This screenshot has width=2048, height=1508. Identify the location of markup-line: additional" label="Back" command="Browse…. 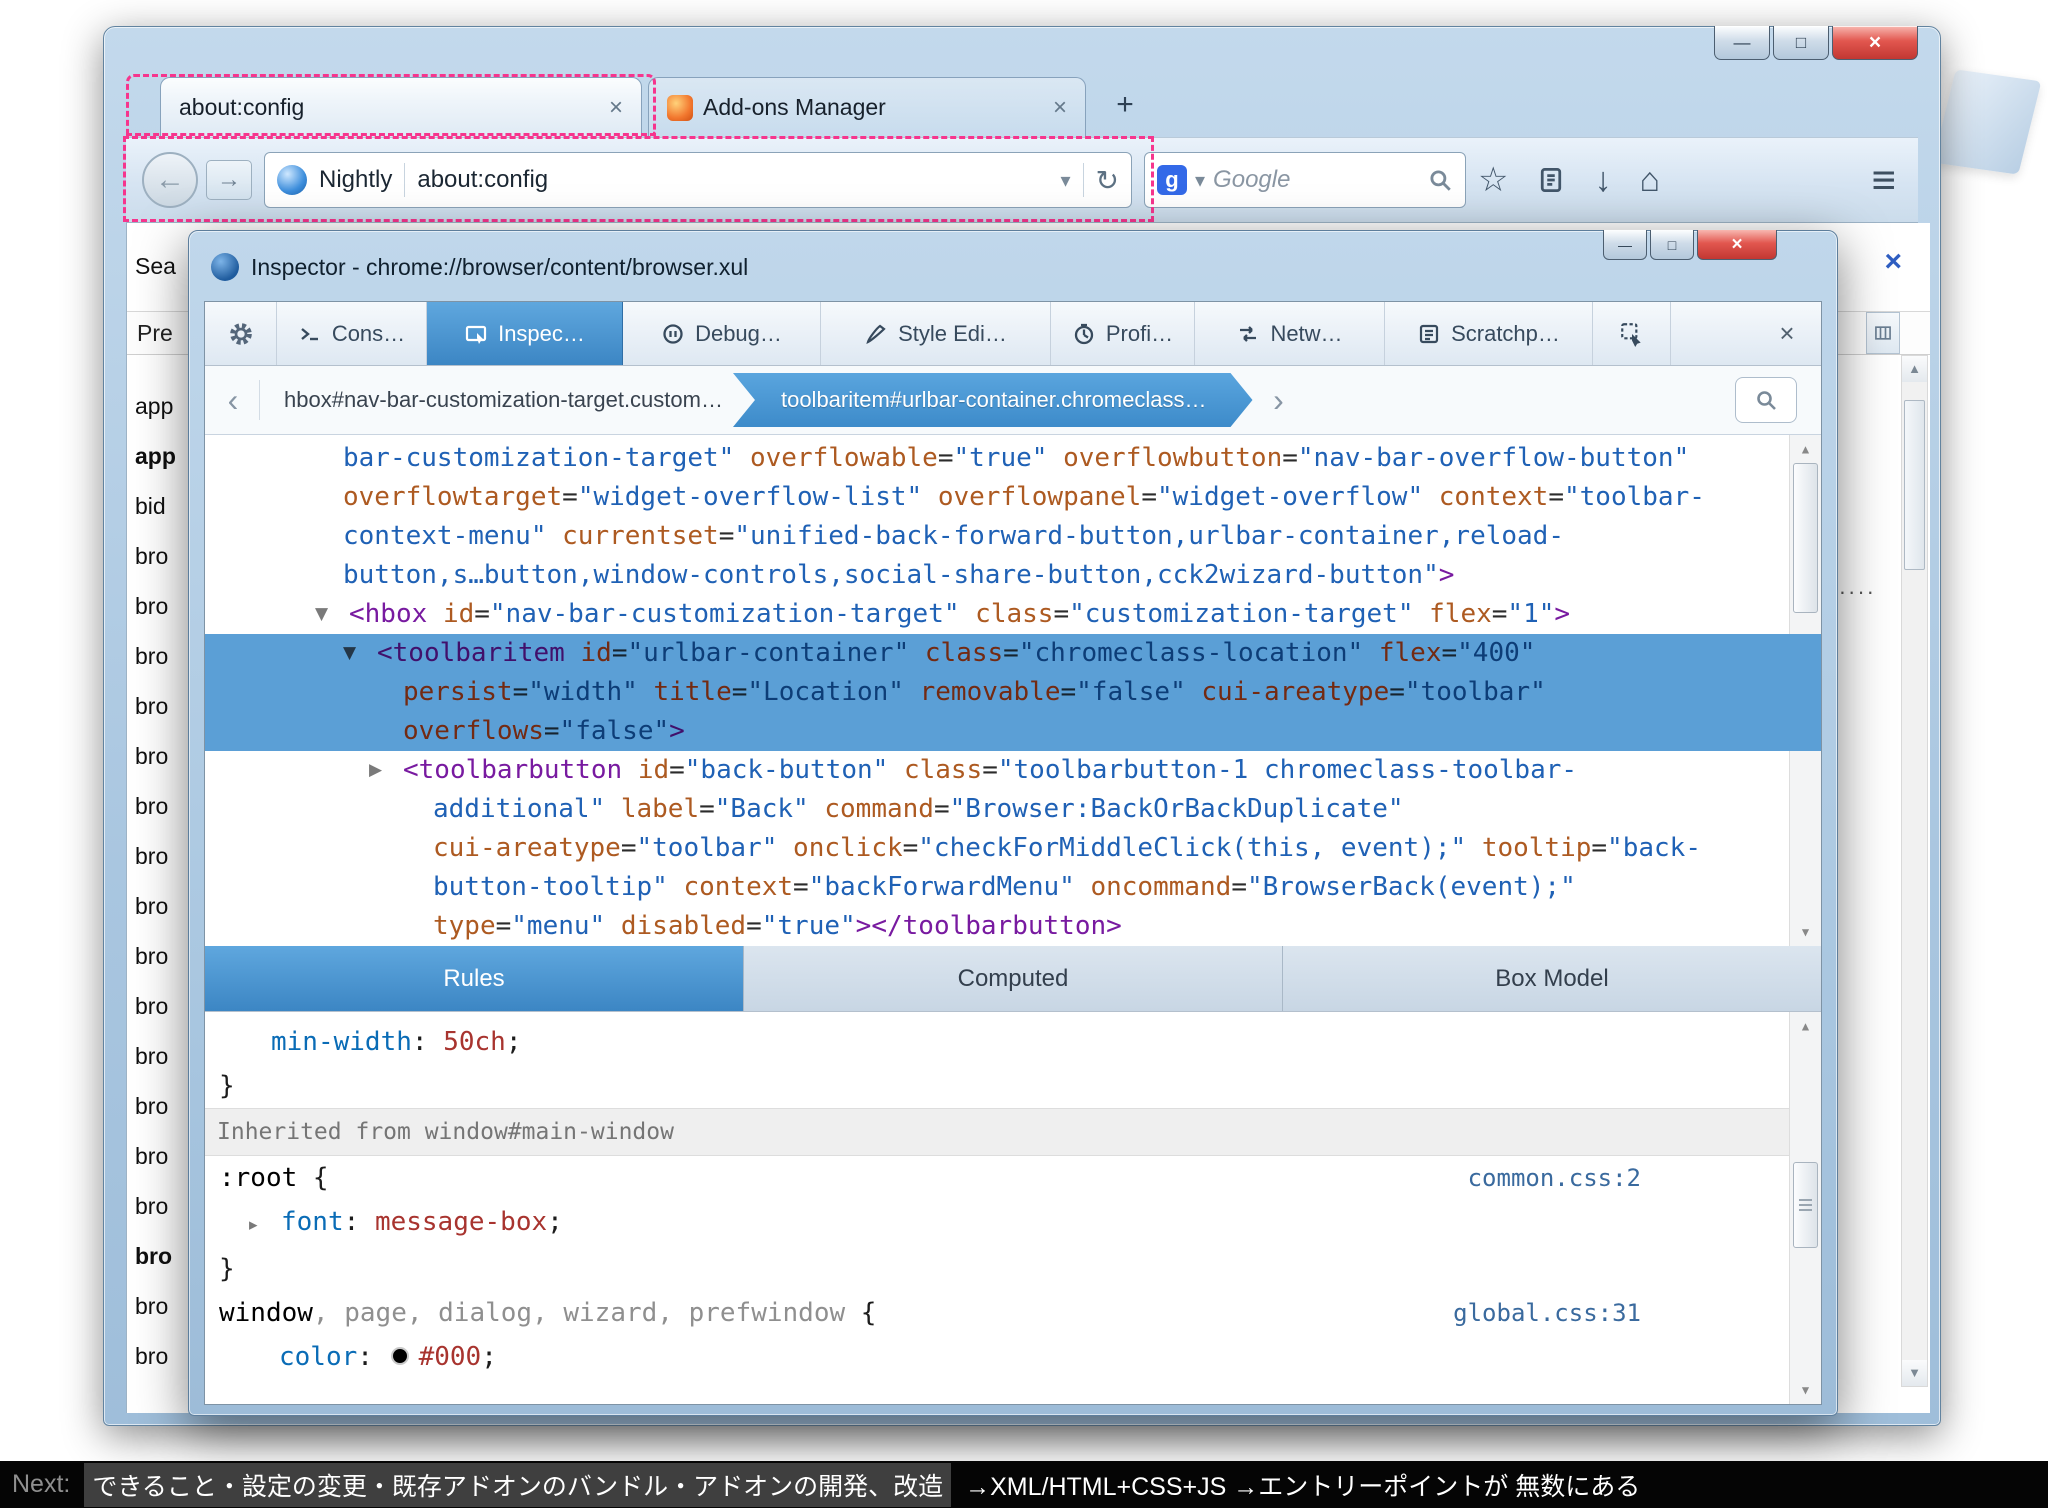
(1013, 809).